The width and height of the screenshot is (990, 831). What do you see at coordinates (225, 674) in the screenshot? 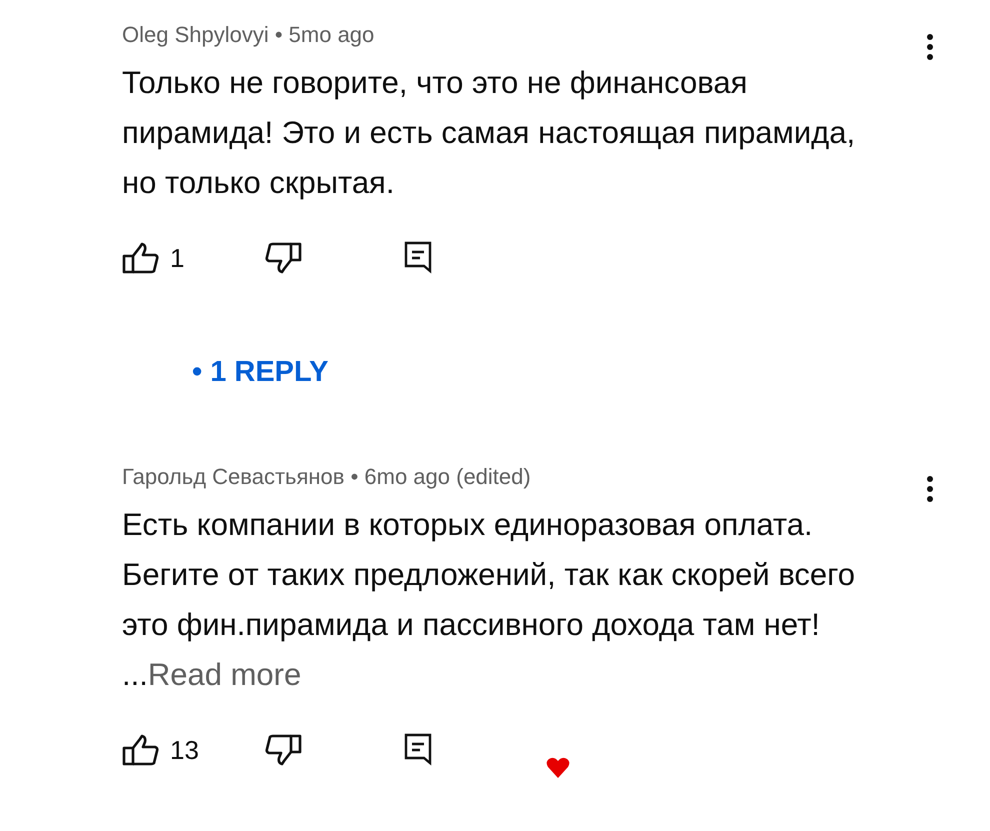
I see `read-more-link: Read more` at bounding box center [225, 674].